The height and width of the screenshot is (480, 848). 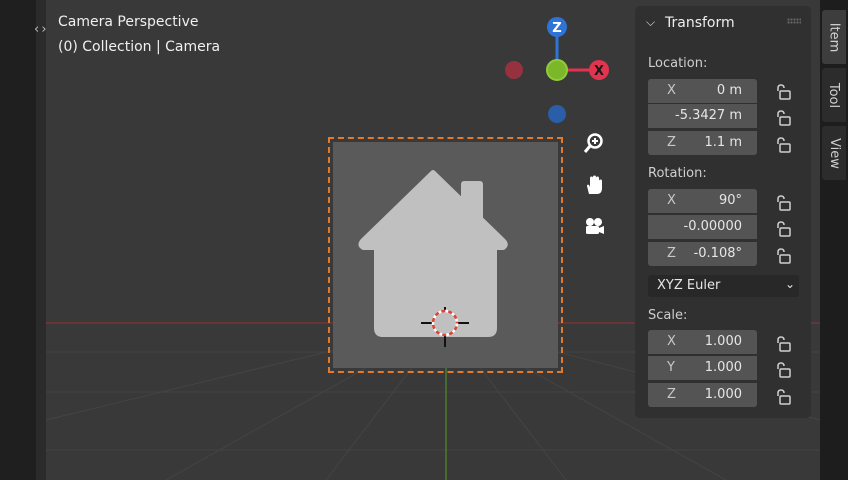 I want to click on gizmo-y, so click(x=557, y=70).